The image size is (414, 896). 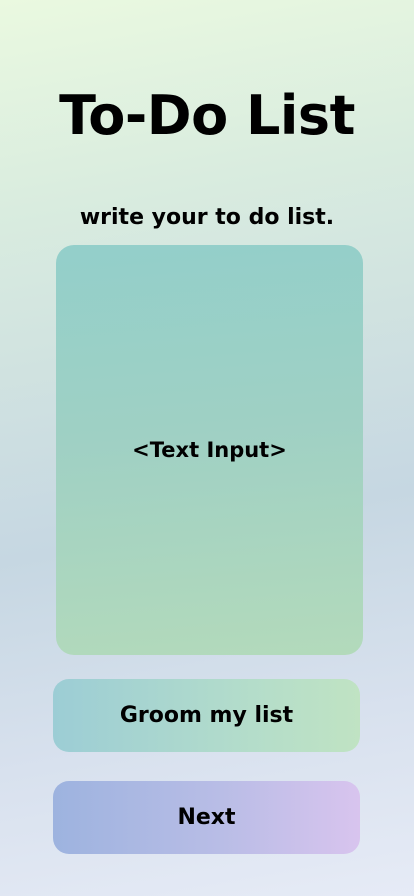 I want to click on instruction-text: write your to do list., so click(x=207, y=217).